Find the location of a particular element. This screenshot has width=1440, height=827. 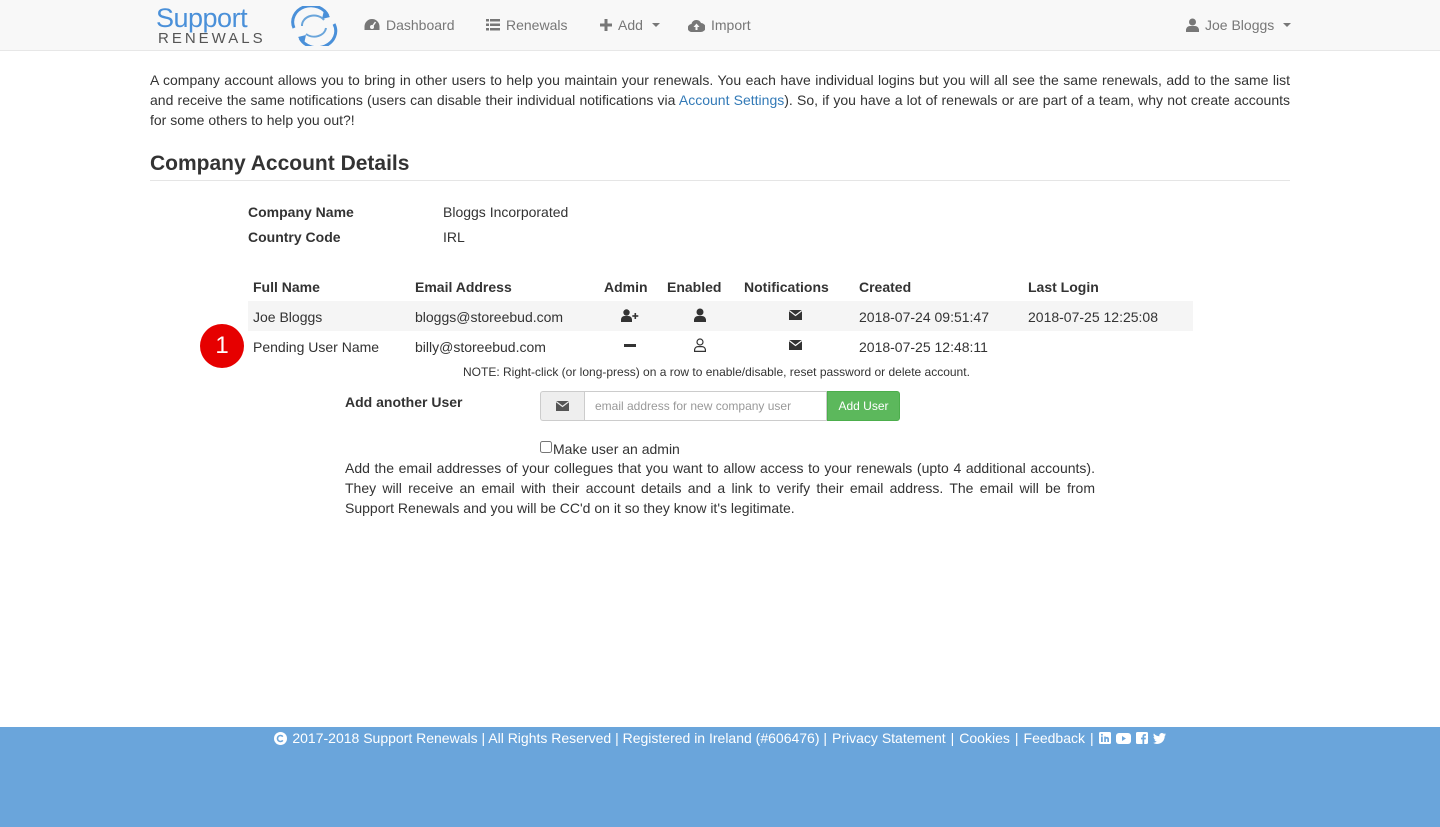

user-plus-icon is located at coordinates (630, 315).